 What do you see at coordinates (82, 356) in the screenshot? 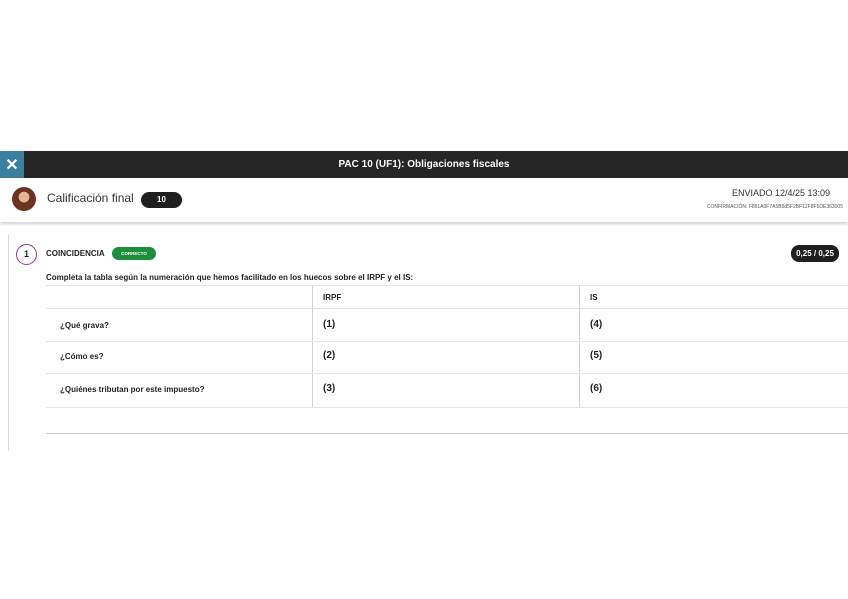
I see `row-label: ¿Cómo es?` at bounding box center [82, 356].